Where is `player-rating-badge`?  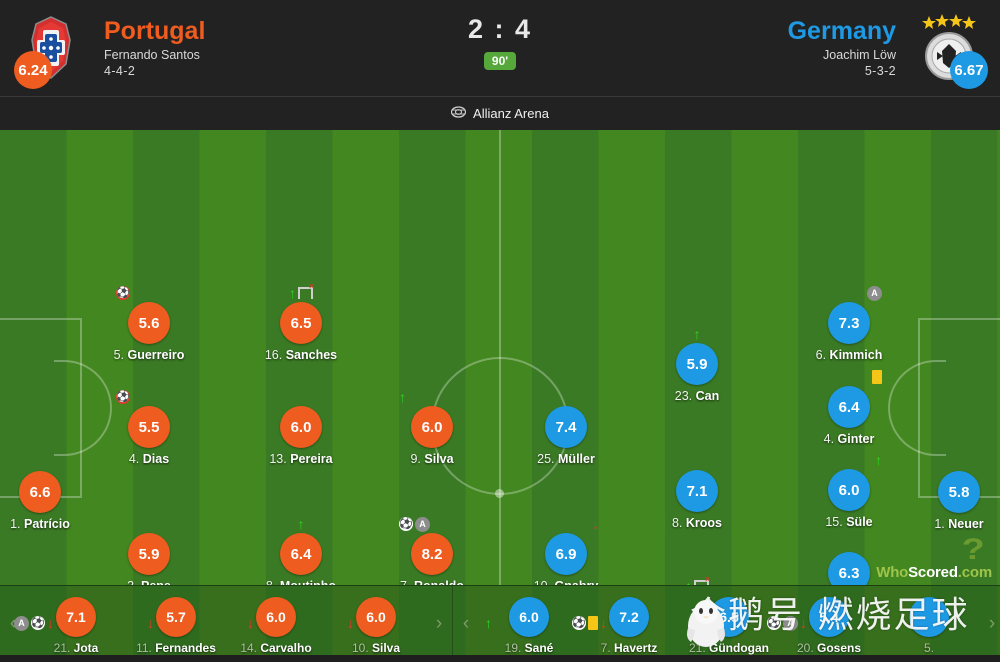 player-rating-badge is located at coordinates (929, 616).